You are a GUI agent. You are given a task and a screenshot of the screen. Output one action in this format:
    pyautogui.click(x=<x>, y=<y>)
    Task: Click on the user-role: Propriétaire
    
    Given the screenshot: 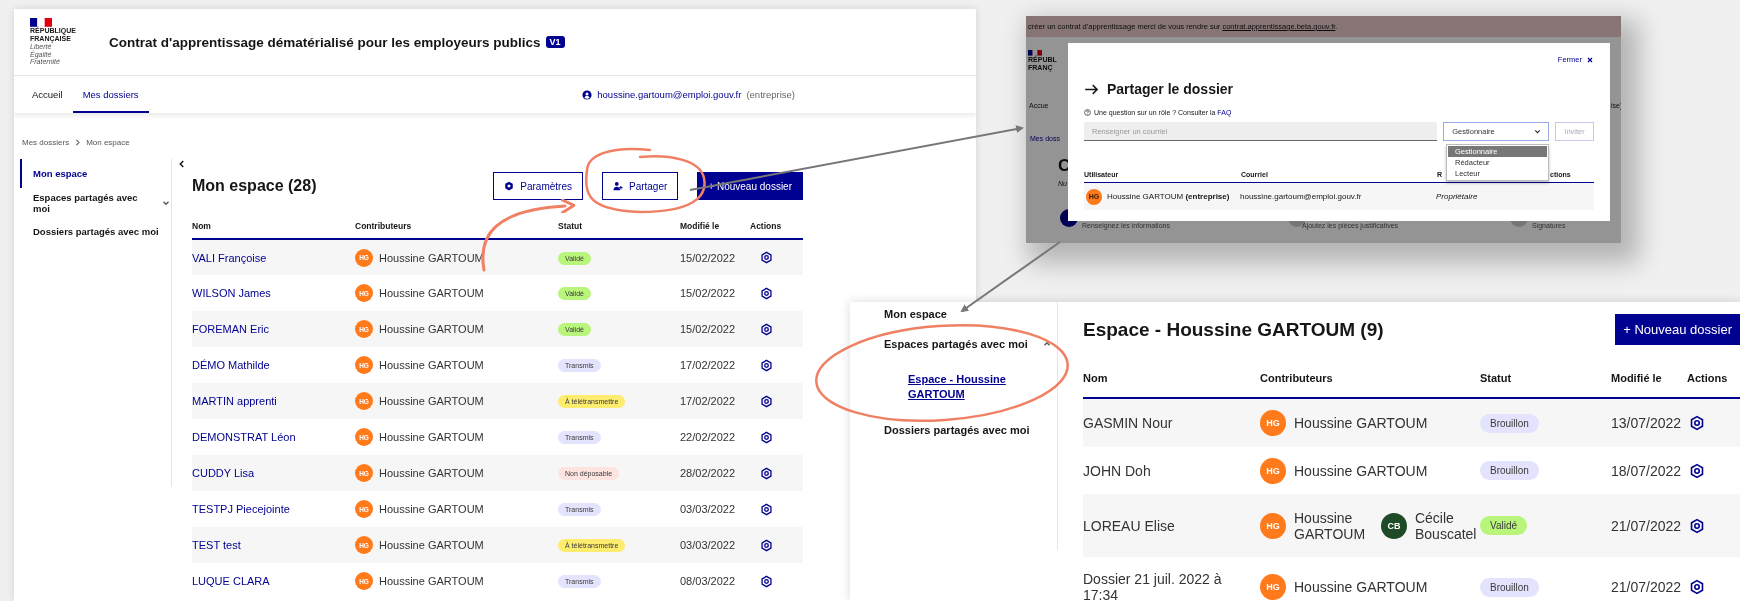 What is the action you would take?
    pyautogui.click(x=1457, y=196)
    